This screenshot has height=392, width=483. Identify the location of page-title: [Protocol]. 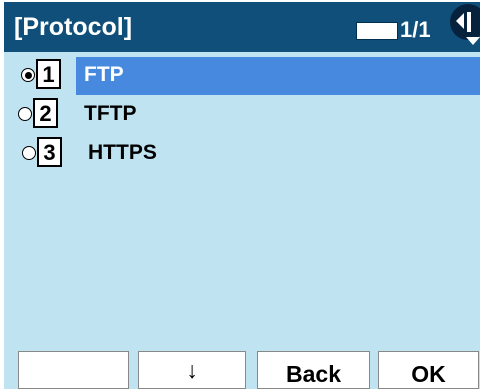
(73, 27).